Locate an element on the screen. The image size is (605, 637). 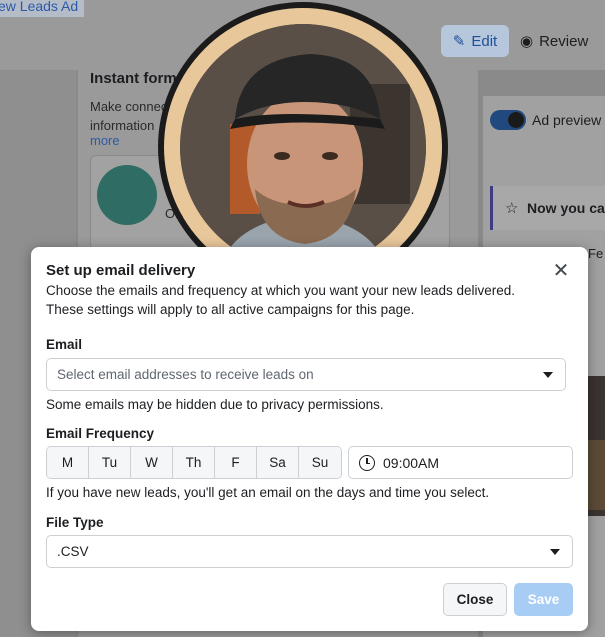
close-icon: ✕ is located at coordinates (561, 271).